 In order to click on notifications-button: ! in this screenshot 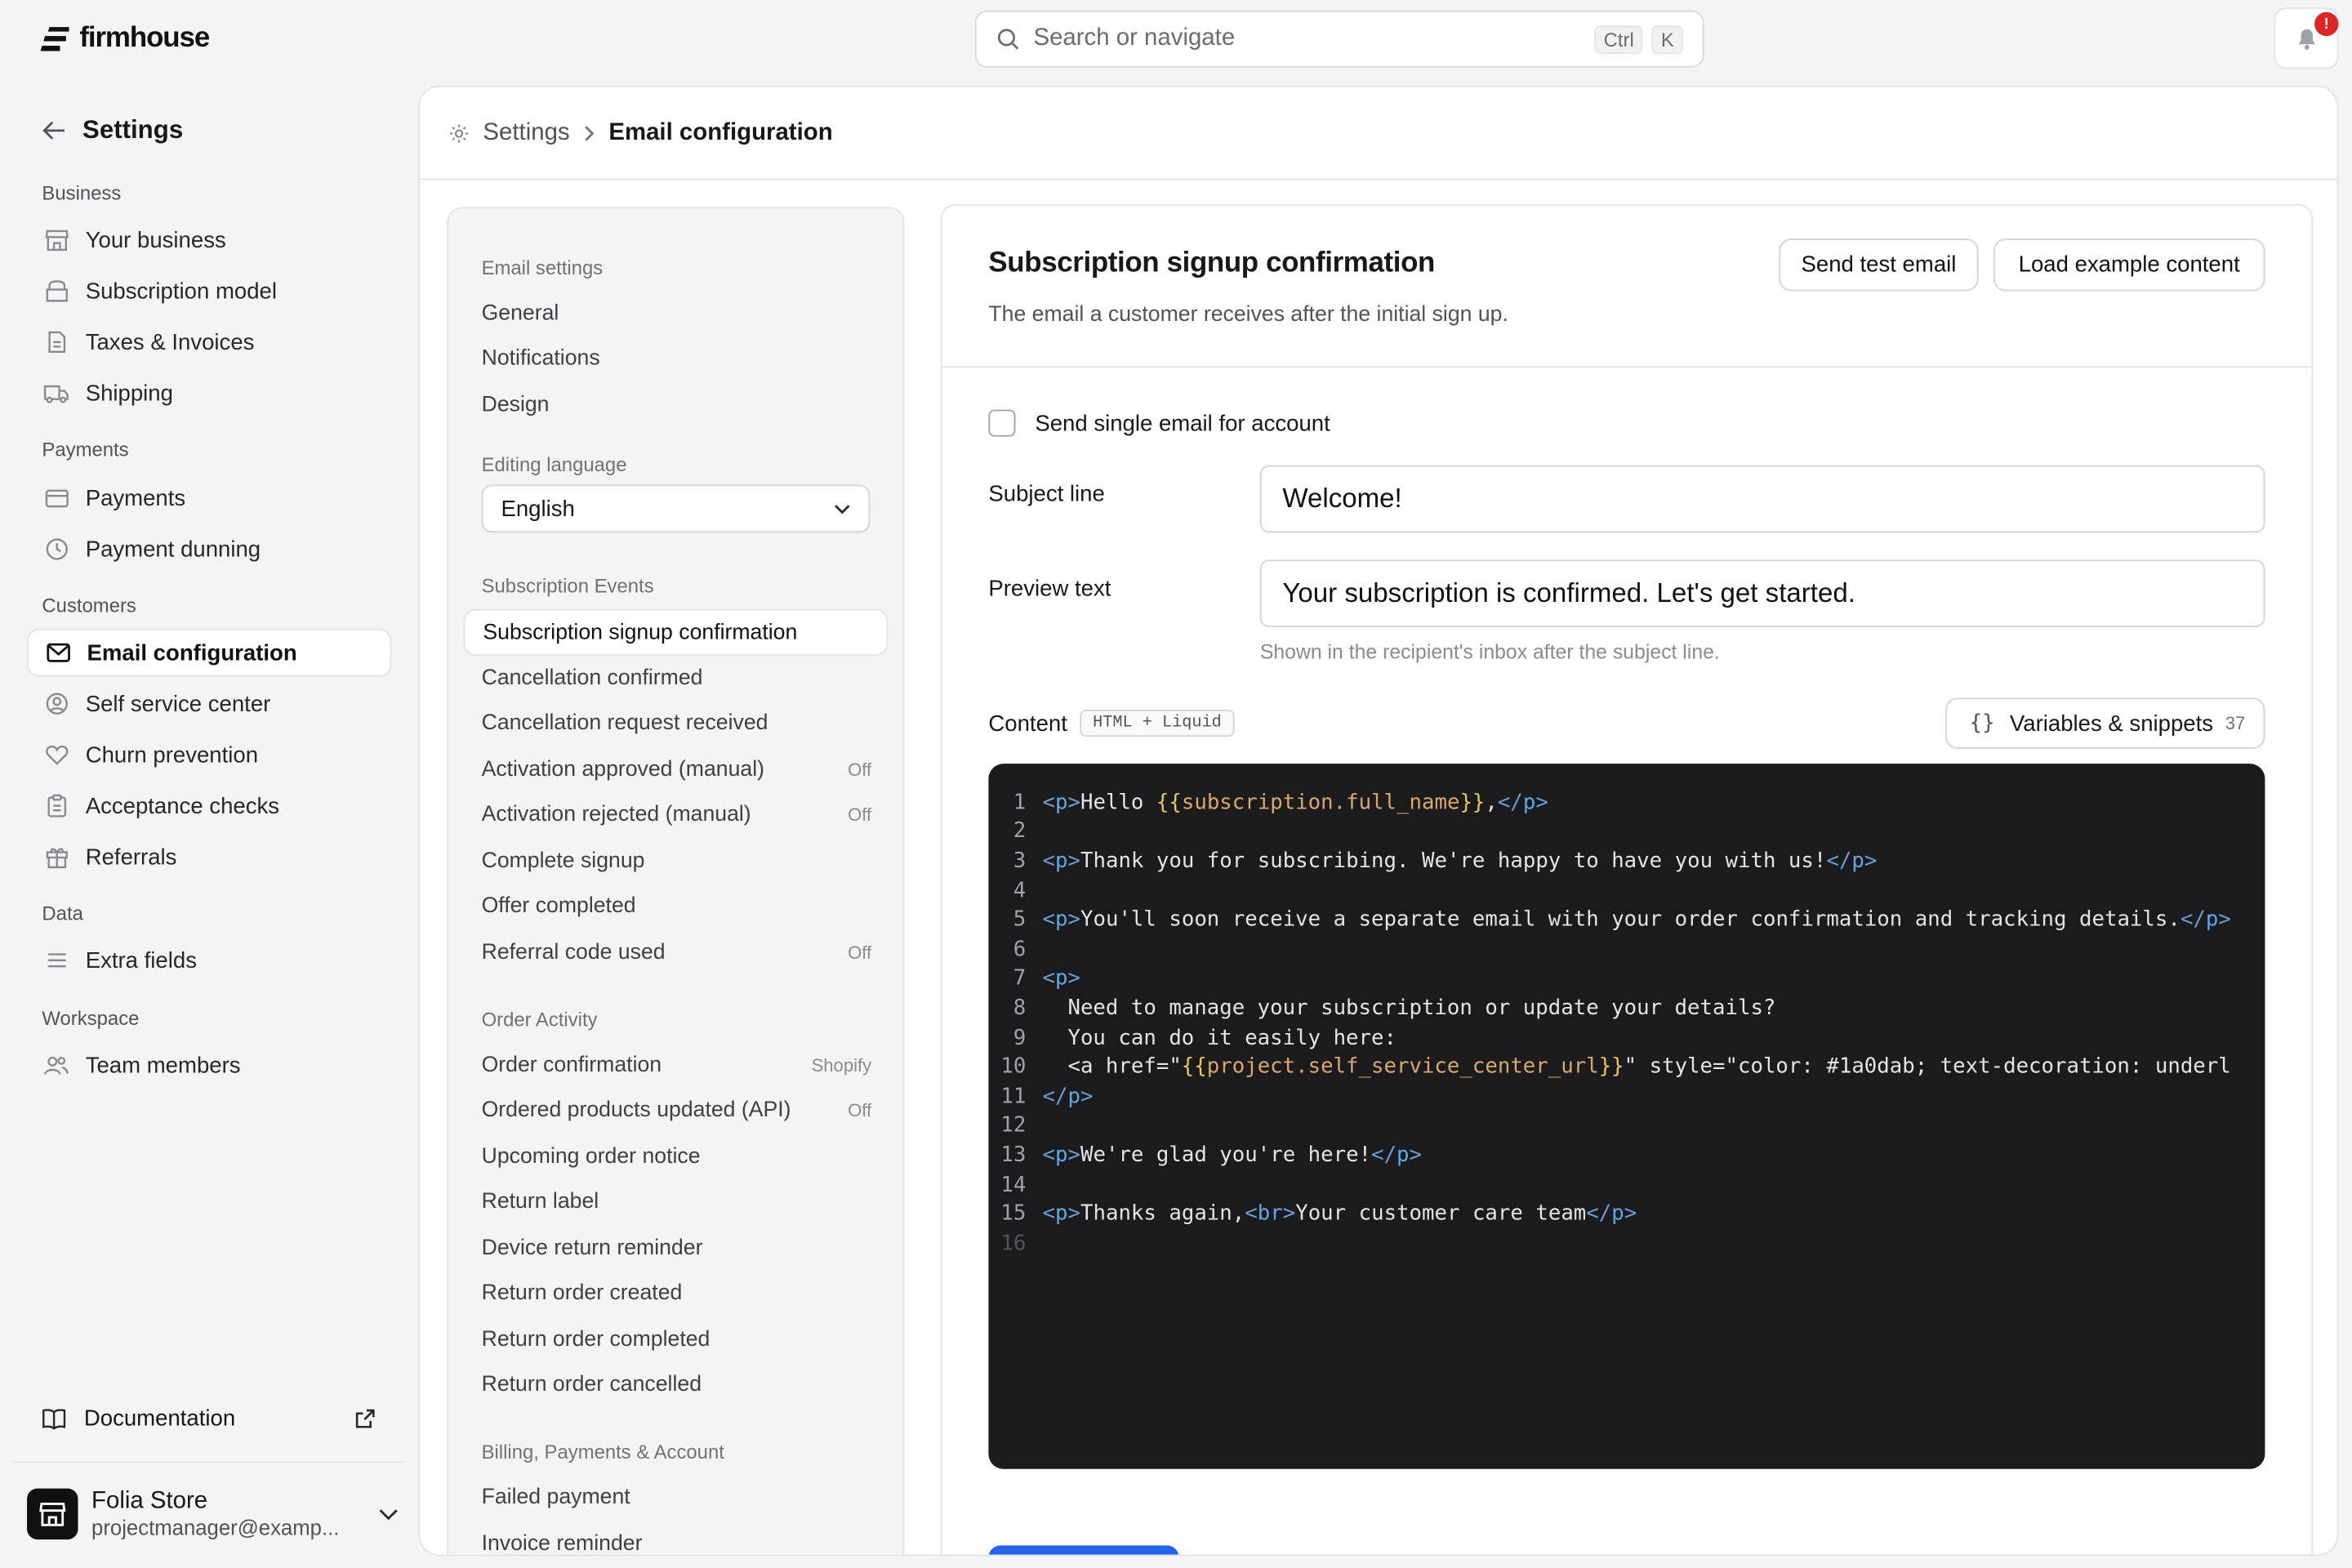, I will do `click(2306, 38)`.